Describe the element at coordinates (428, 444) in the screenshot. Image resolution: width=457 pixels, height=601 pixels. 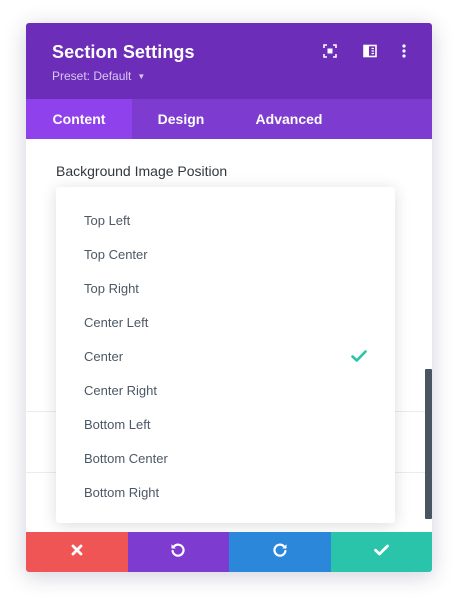
I see `scrollbar` at that location.